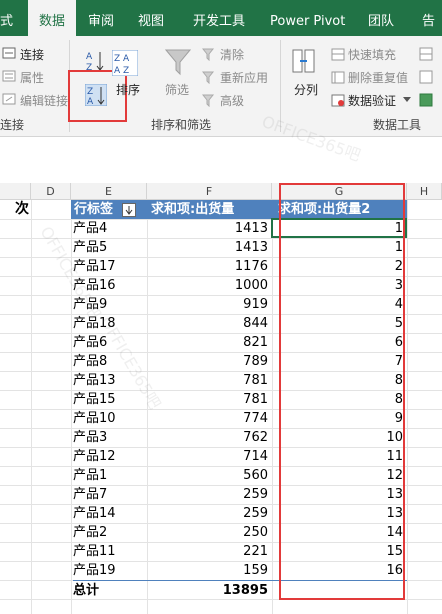  Describe the element at coordinates (12, 125) in the screenshot. I see `connections-group-label: 连接` at that location.